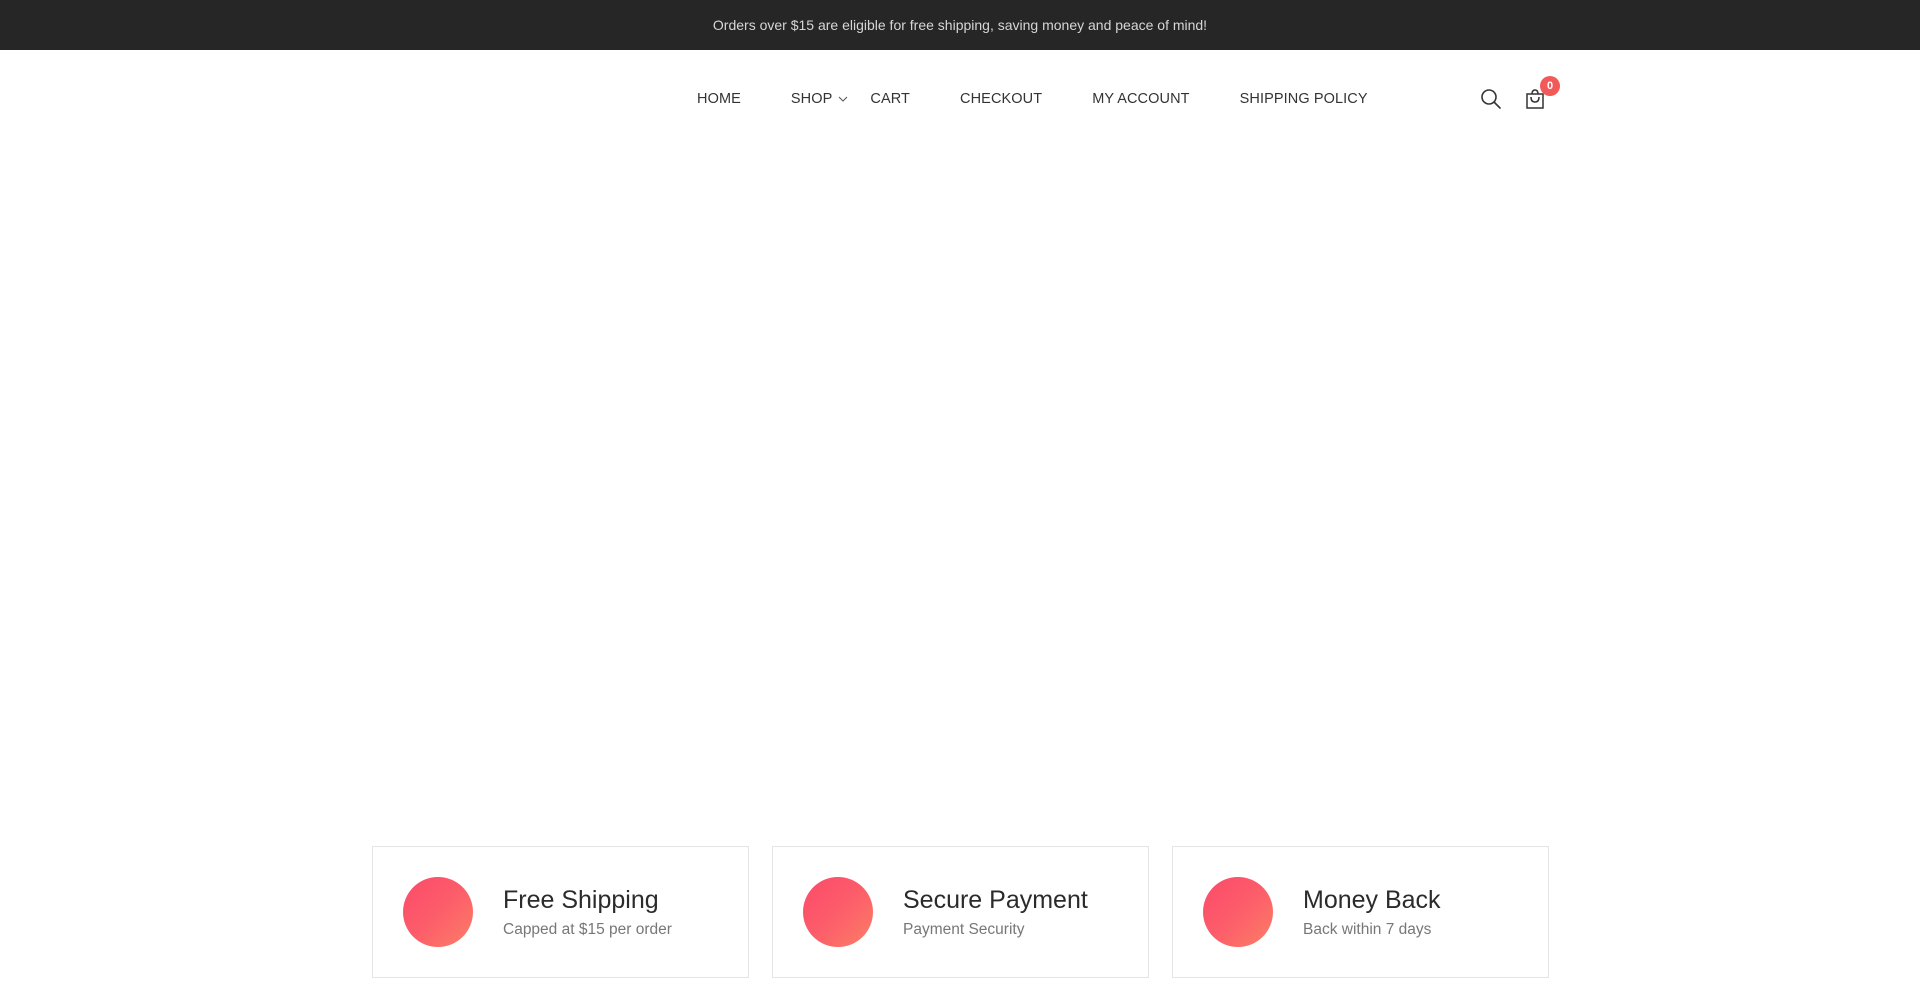 This screenshot has height=993, width=1920. Describe the element at coordinates (811, 99) in the screenshot. I see `nav-shop-label: SHOP` at that location.